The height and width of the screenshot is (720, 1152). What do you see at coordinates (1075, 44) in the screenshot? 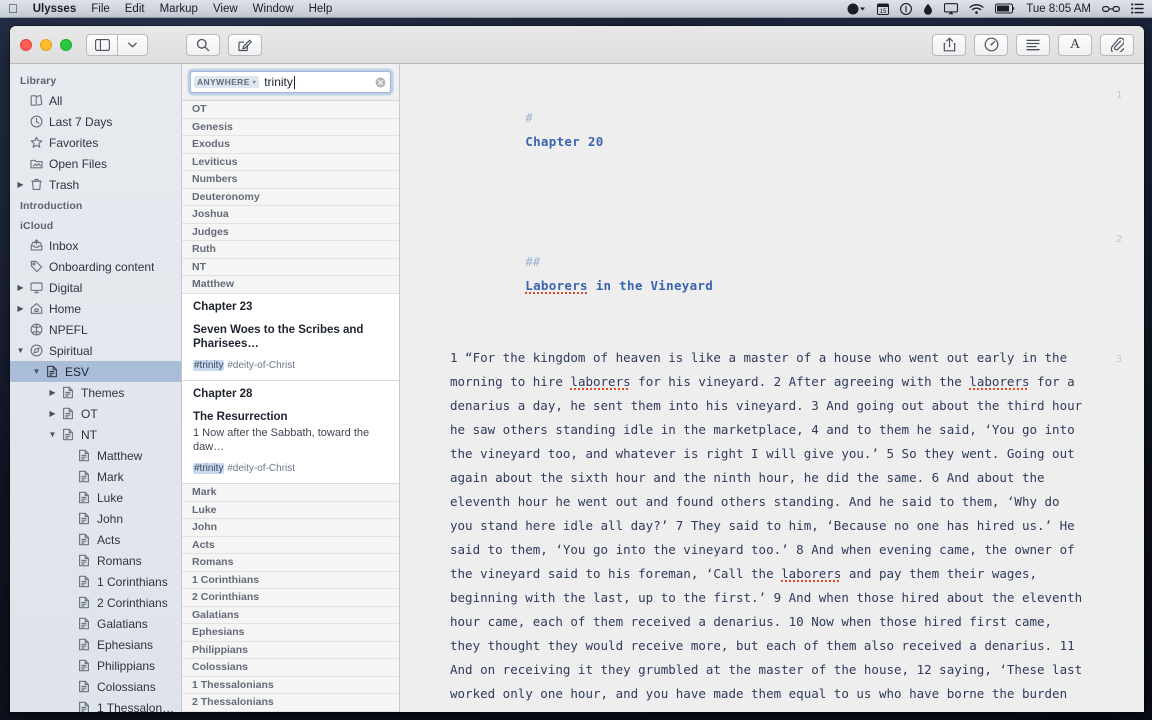
I see `typography-icon: A` at bounding box center [1075, 44].